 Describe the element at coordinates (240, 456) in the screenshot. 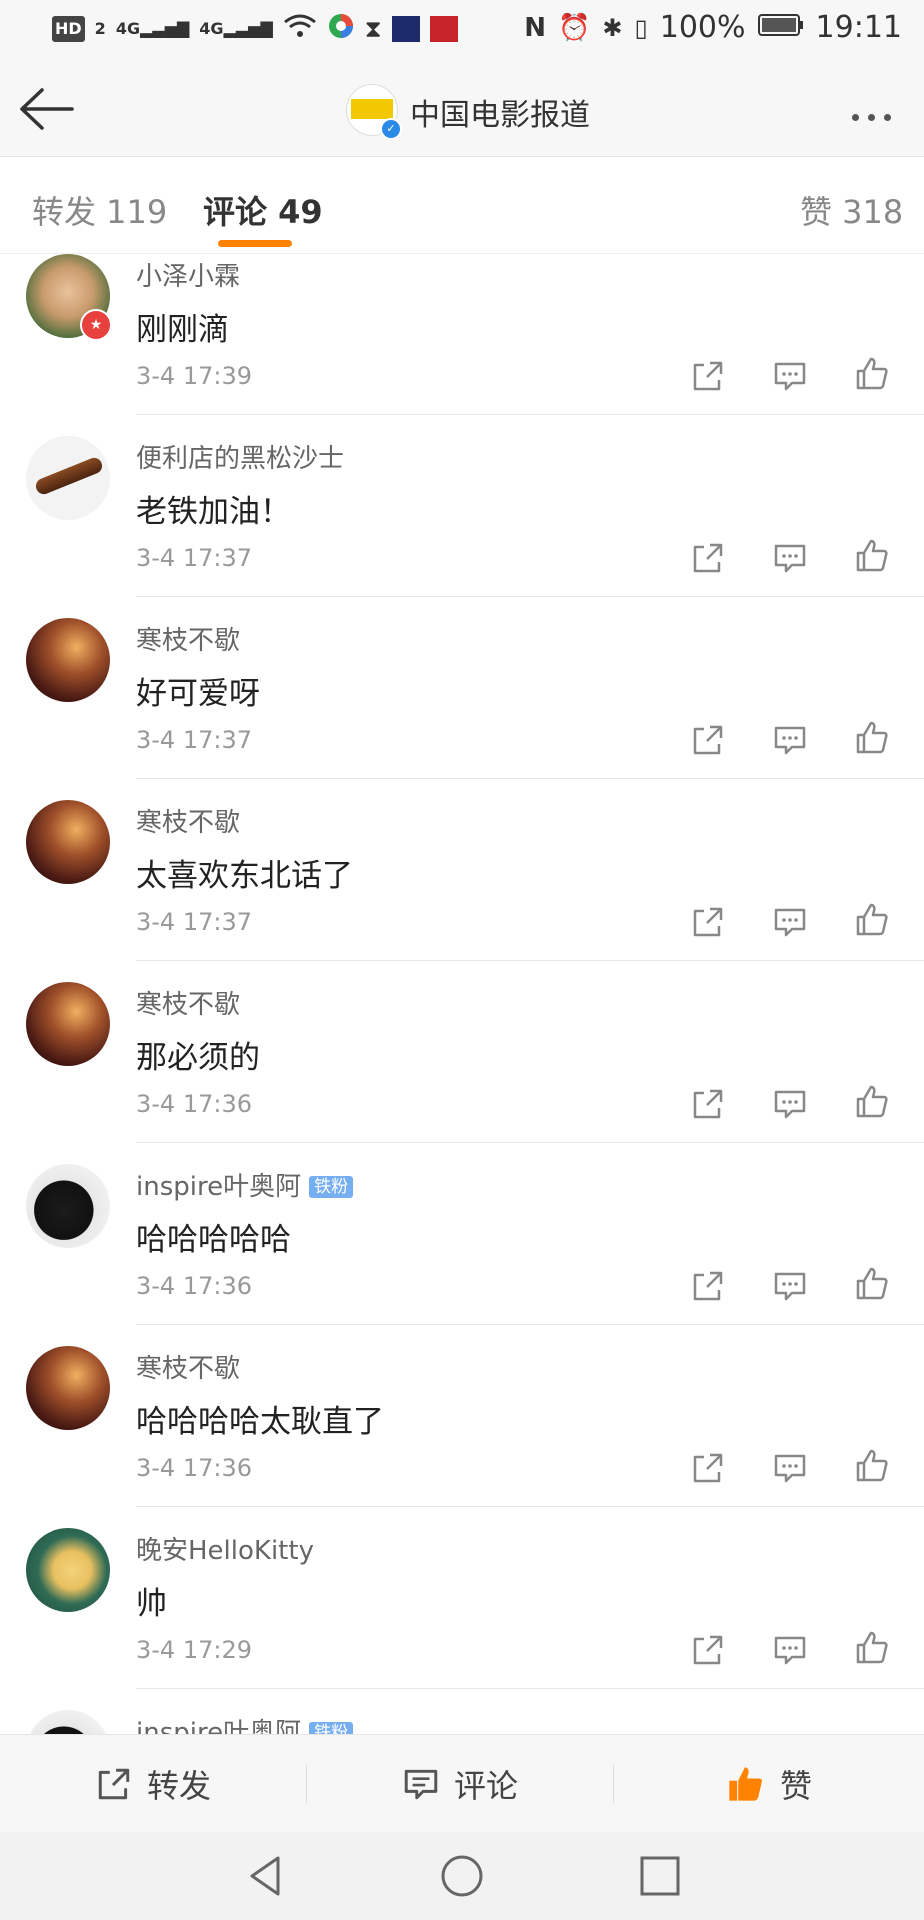

I see `comment-username: 便利店的黑松沙士` at that location.